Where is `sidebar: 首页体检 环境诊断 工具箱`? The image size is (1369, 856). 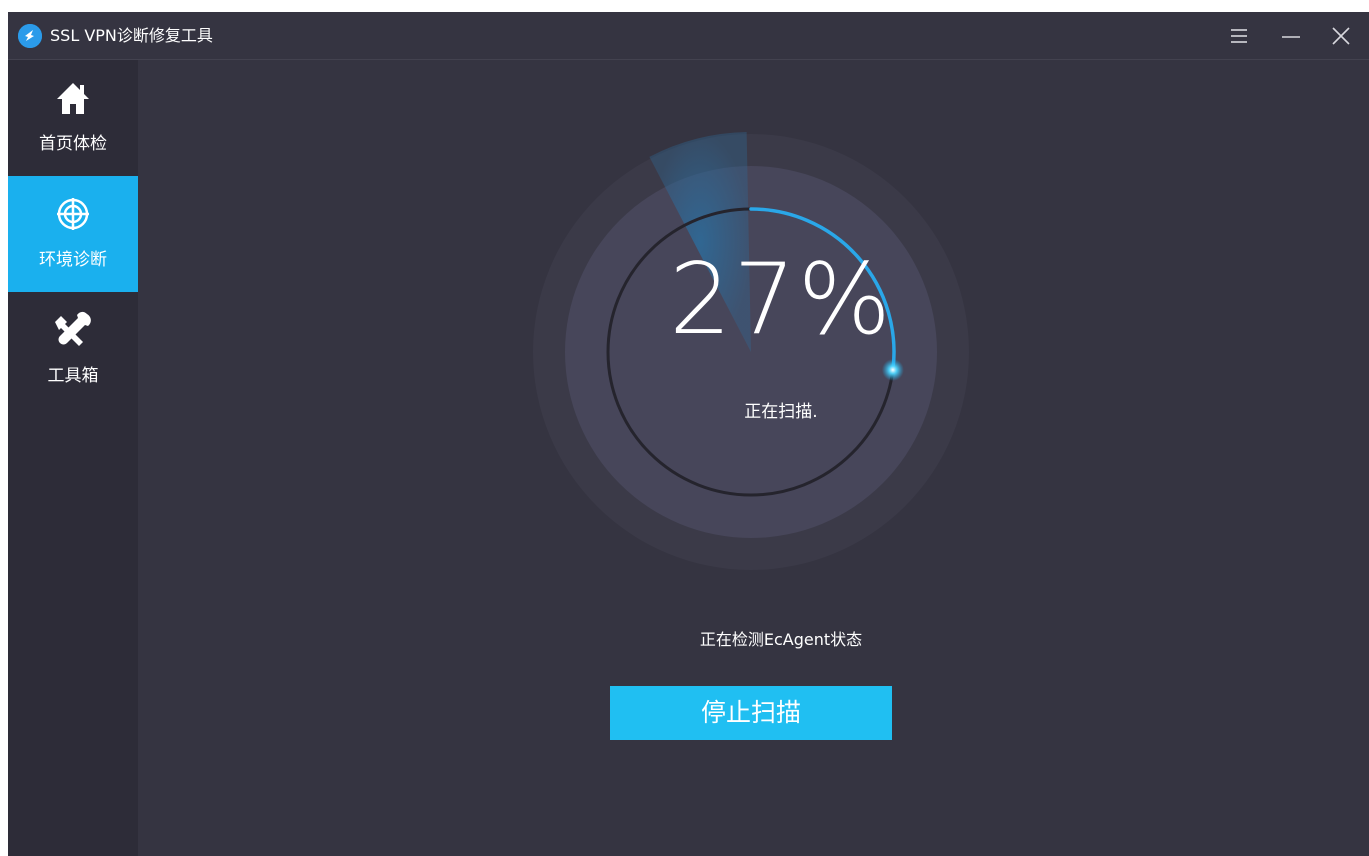
sidebar: 首页体检 环境诊断 工具箱 is located at coordinates (73, 458).